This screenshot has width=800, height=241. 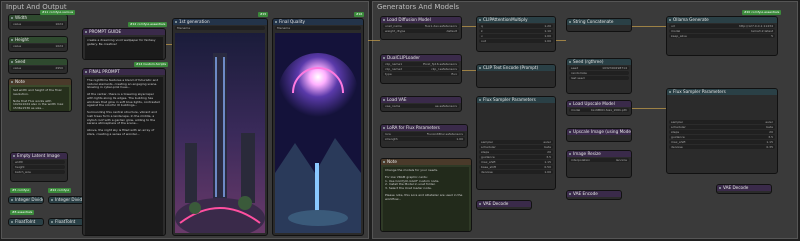 I want to click on height-value: value 1024, so click(x=38, y=46).